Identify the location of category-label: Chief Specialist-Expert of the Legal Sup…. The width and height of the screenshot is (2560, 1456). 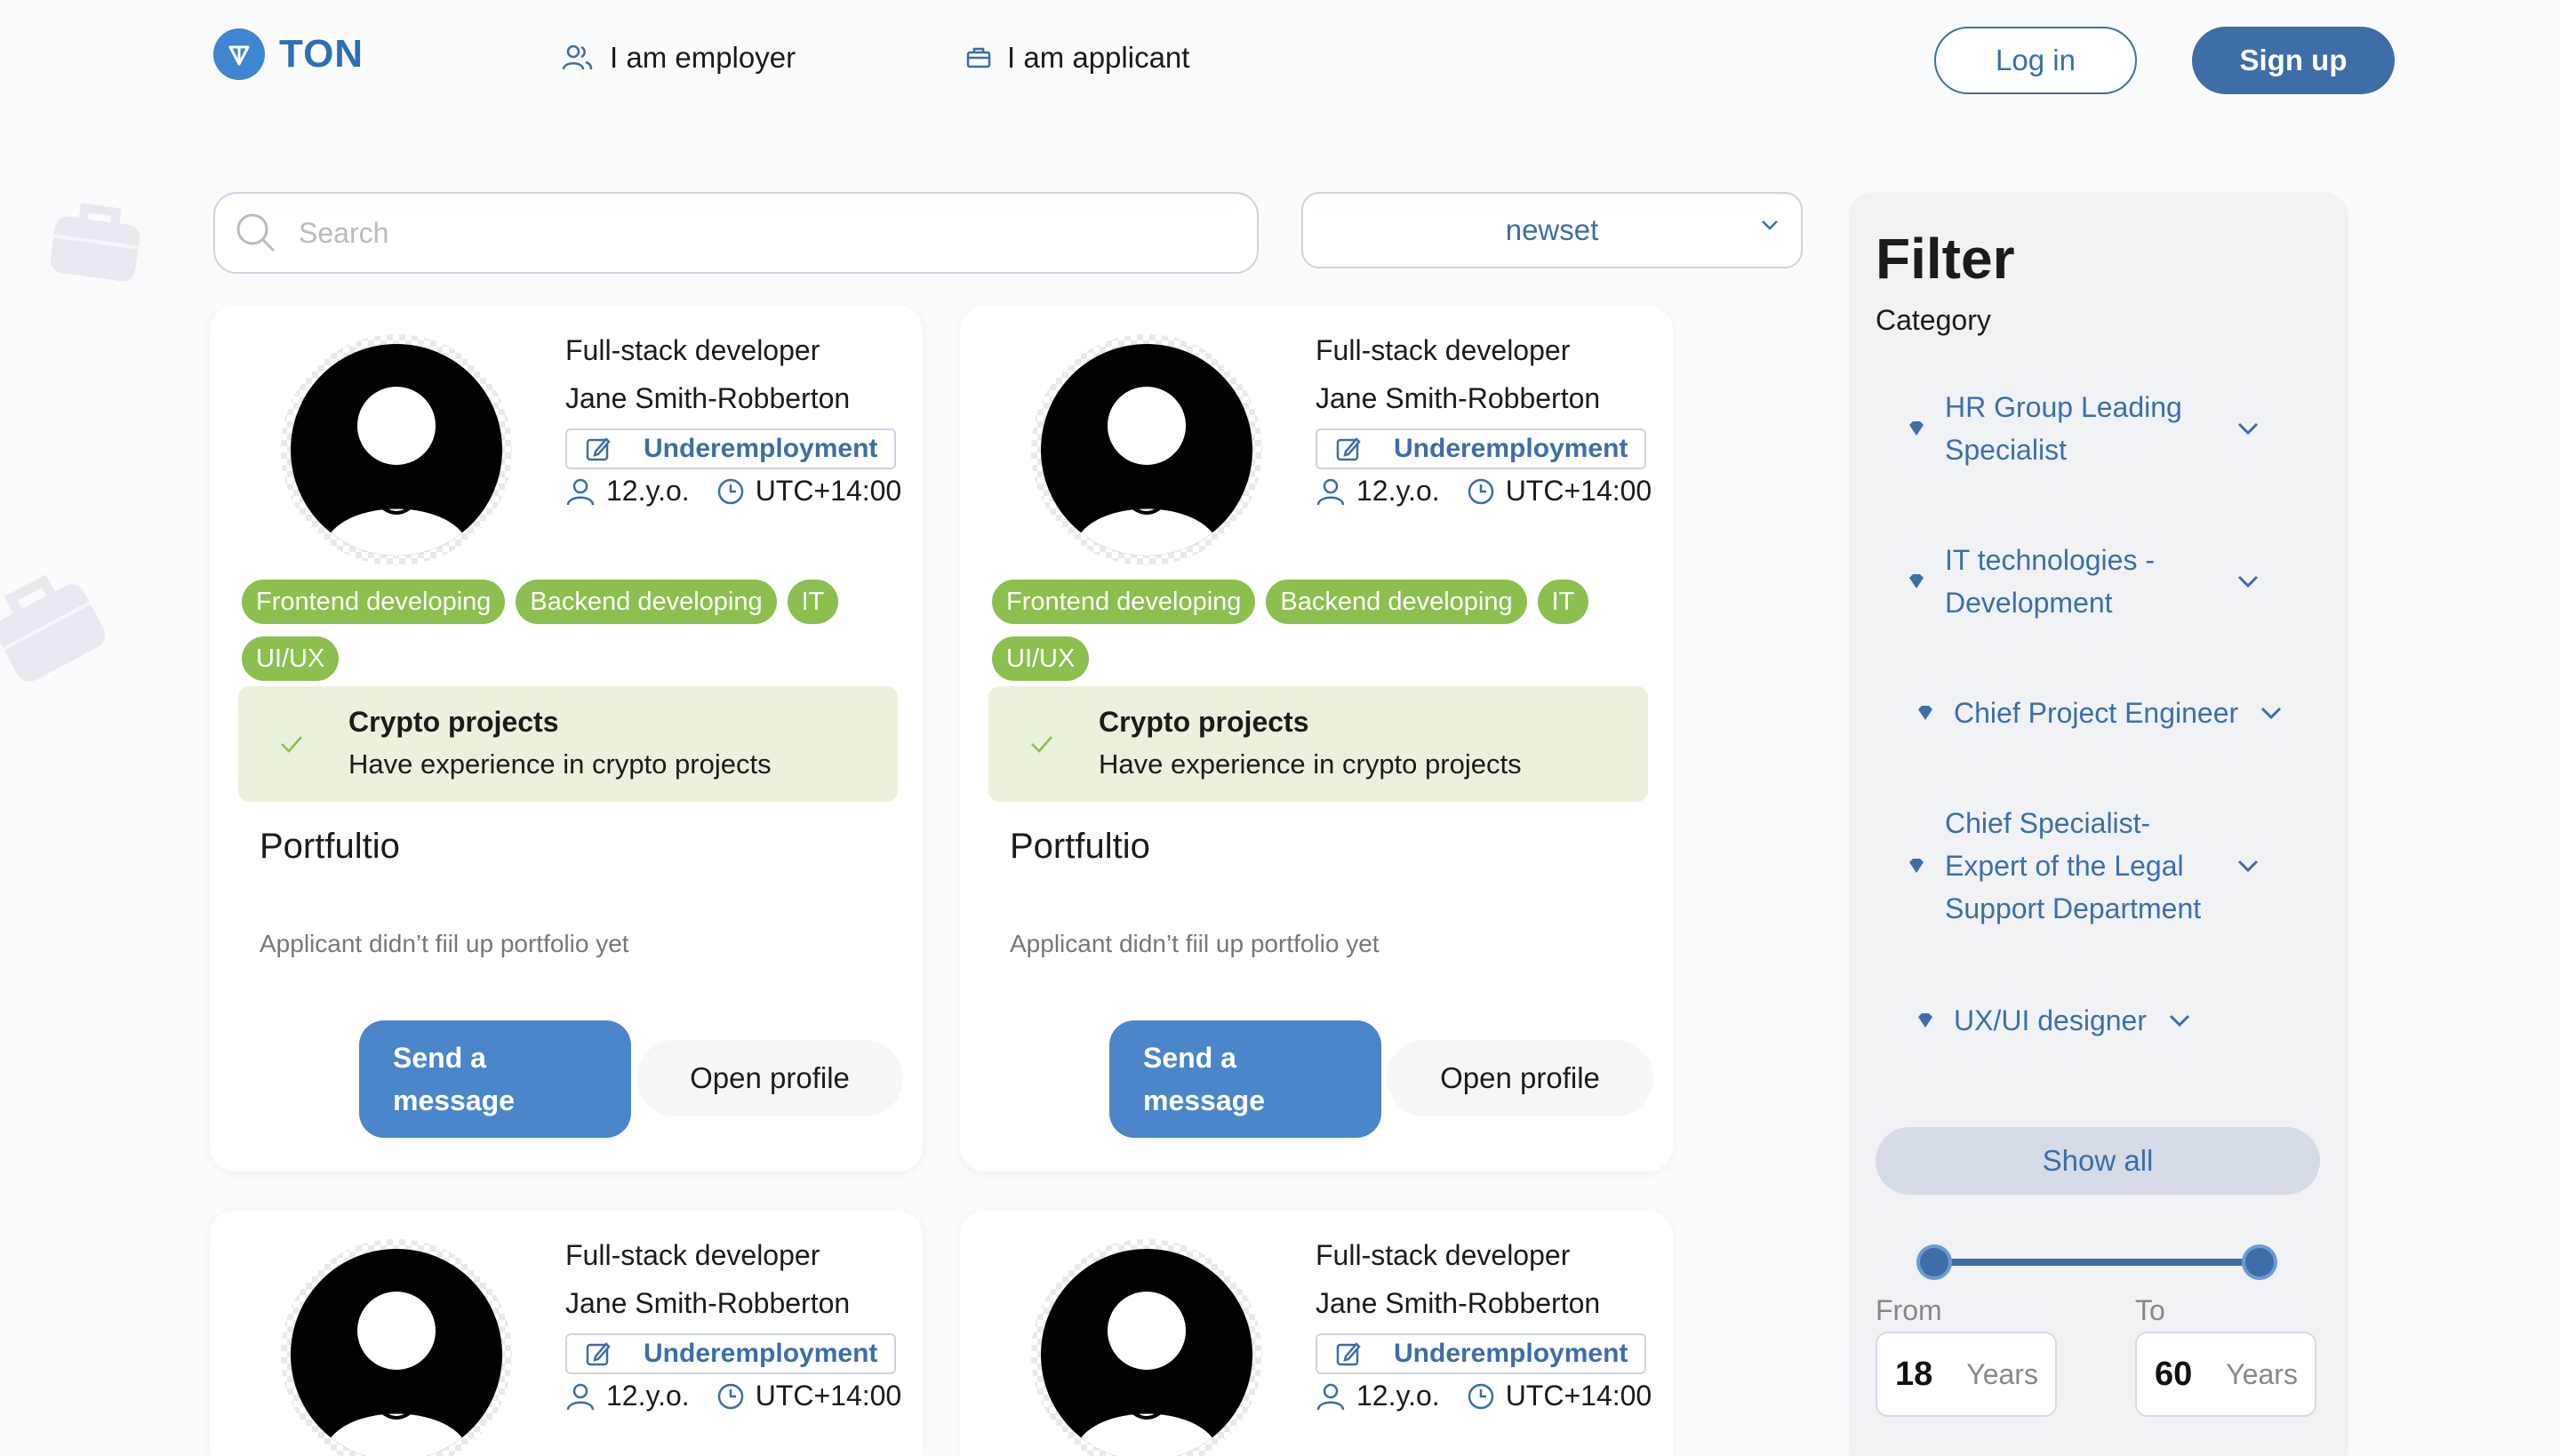
(2073, 865).